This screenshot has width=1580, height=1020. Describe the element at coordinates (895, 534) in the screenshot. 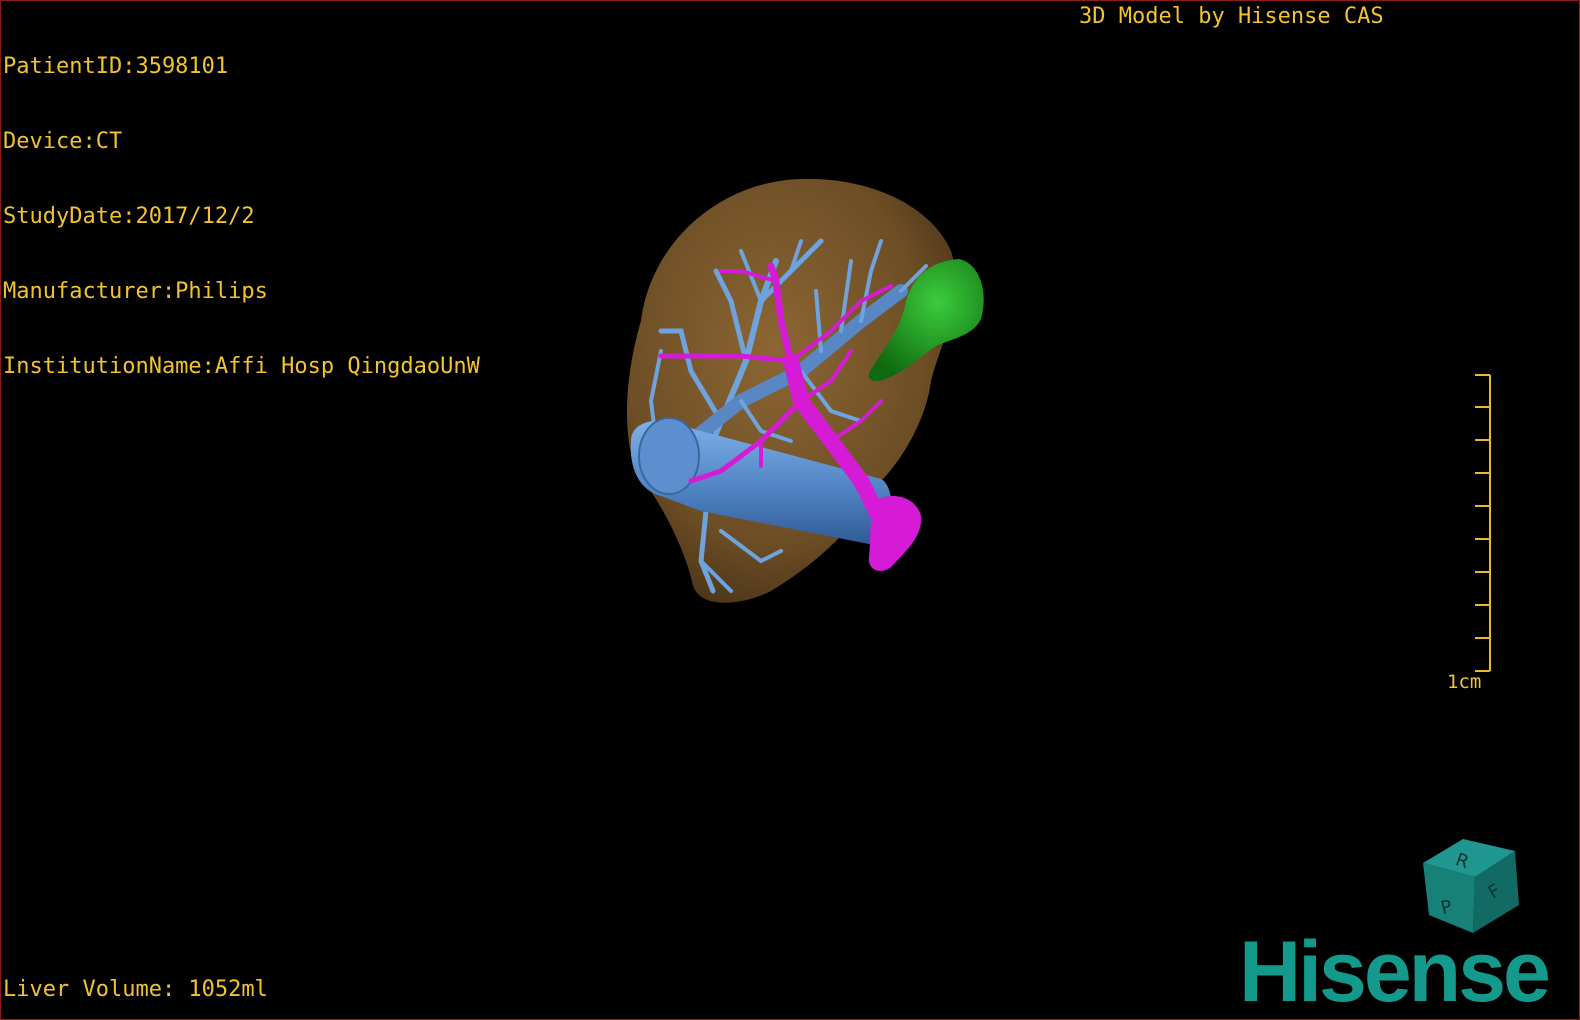

I see `artery-stump` at that location.